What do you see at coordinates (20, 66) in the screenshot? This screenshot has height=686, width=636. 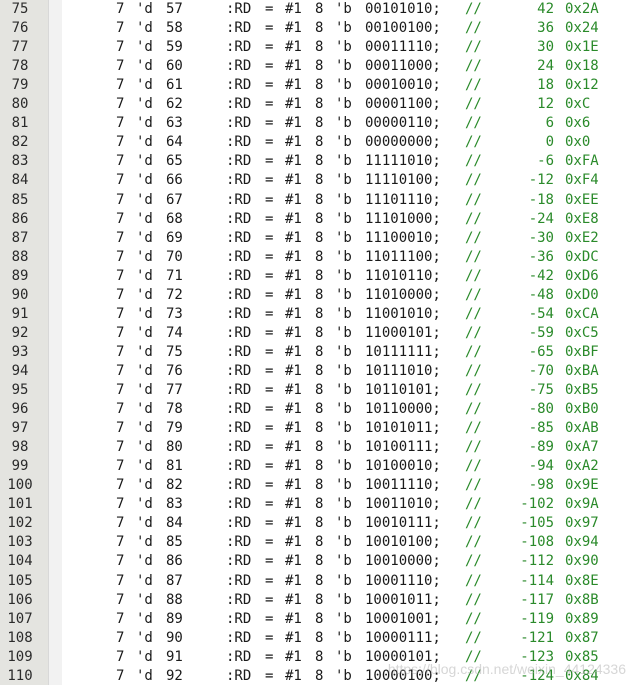 I see `line-number: 78` at bounding box center [20, 66].